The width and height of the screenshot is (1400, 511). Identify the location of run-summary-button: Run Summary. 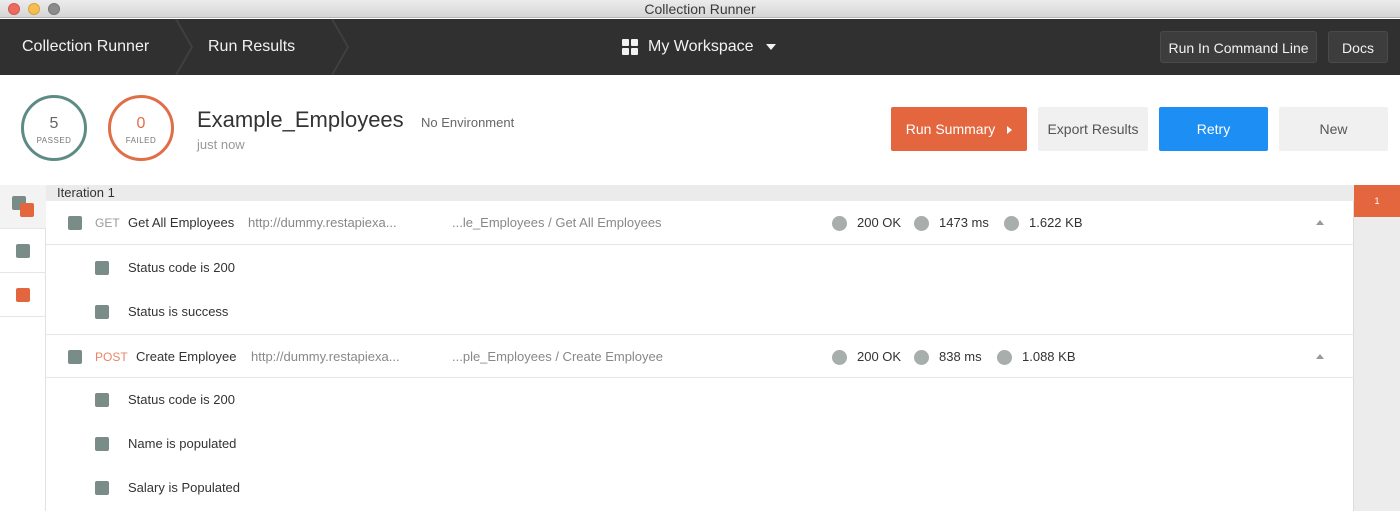
(959, 129).